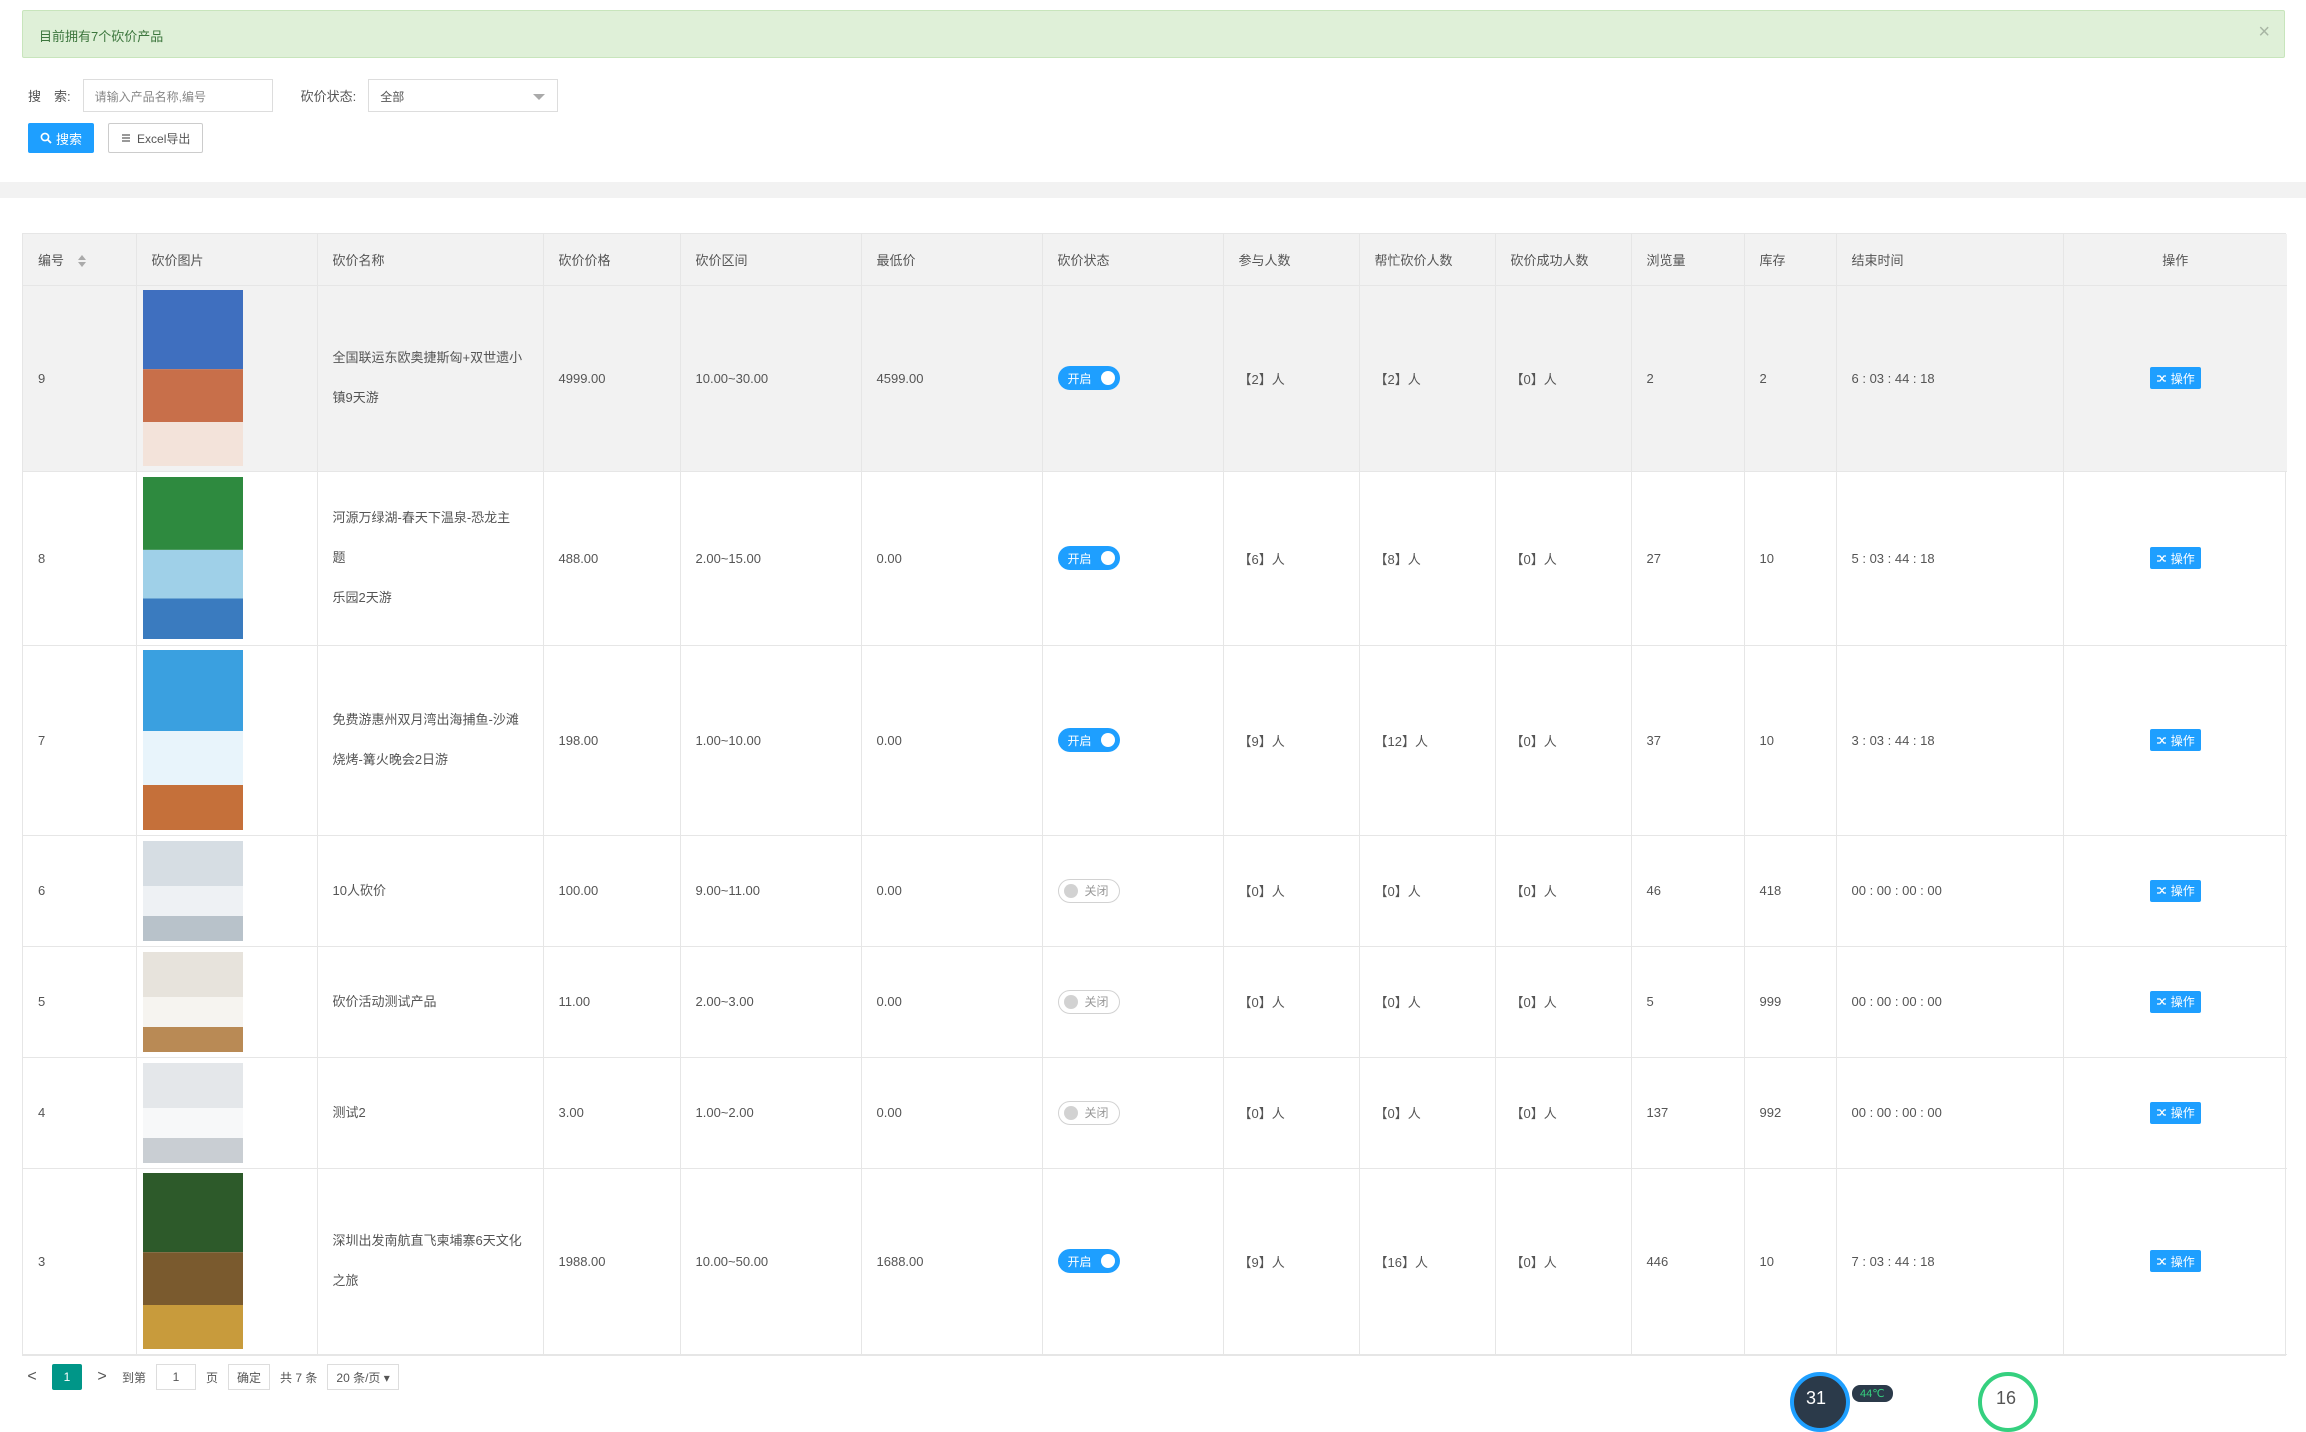 The image size is (2306, 1432). Describe the element at coordinates (612, 740) in the screenshot. I see `cell-price: 198.00` at that location.